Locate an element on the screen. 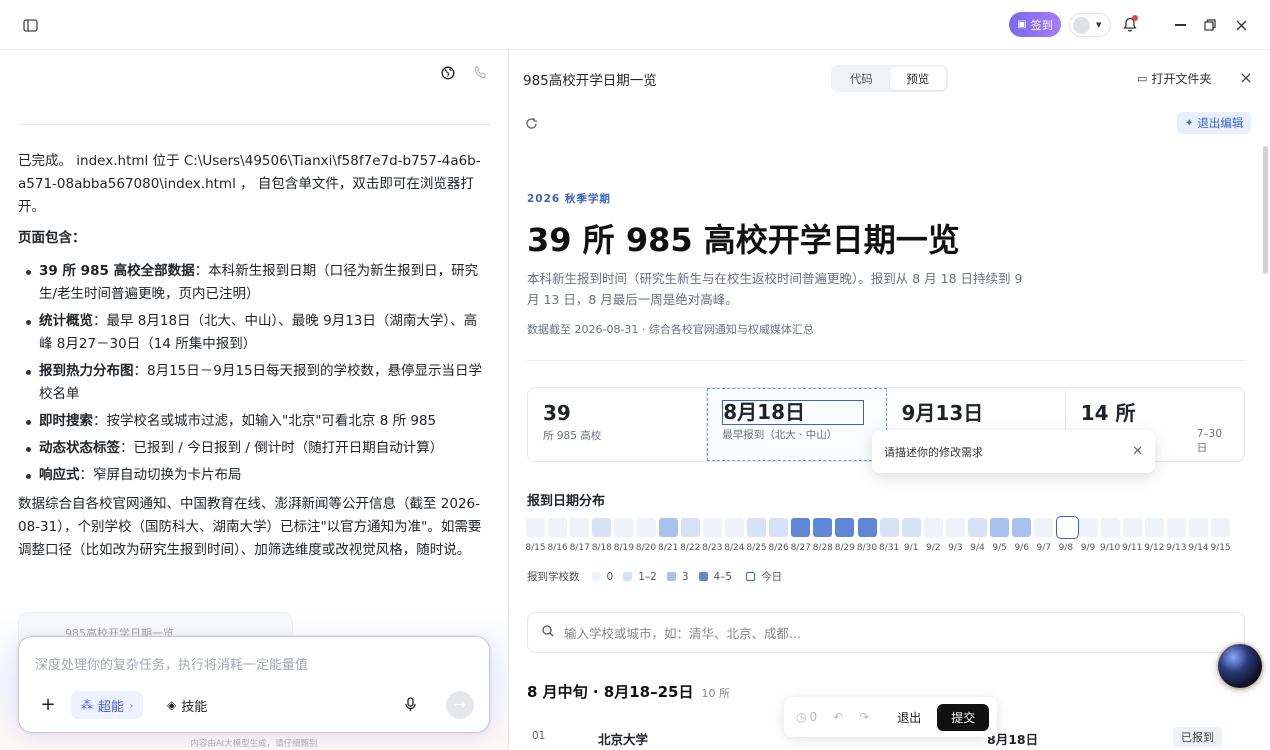 This screenshot has height=750, width=1270. heat-date-label: 8/31 is located at coordinates (889, 548).